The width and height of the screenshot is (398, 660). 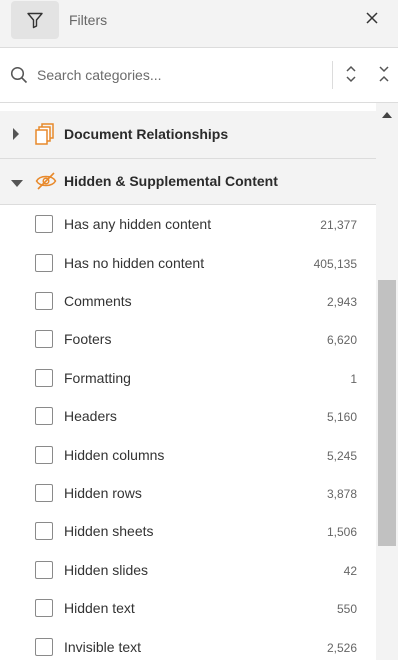 I want to click on category-label: Hidden & Supplemental Content, so click(x=171, y=181).